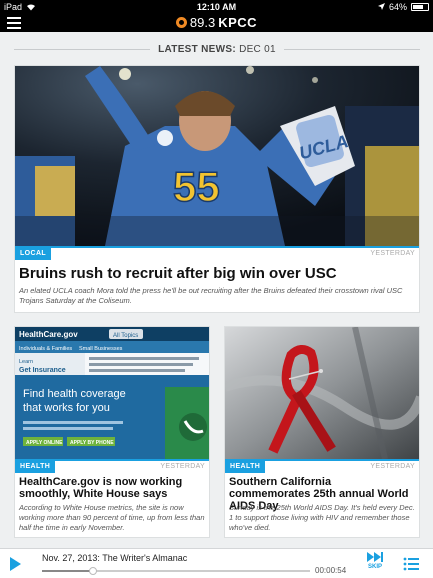 The height and width of the screenshot is (578, 433). Describe the element at coordinates (181, 22) in the screenshot. I see `logo-circle-icon` at that location.